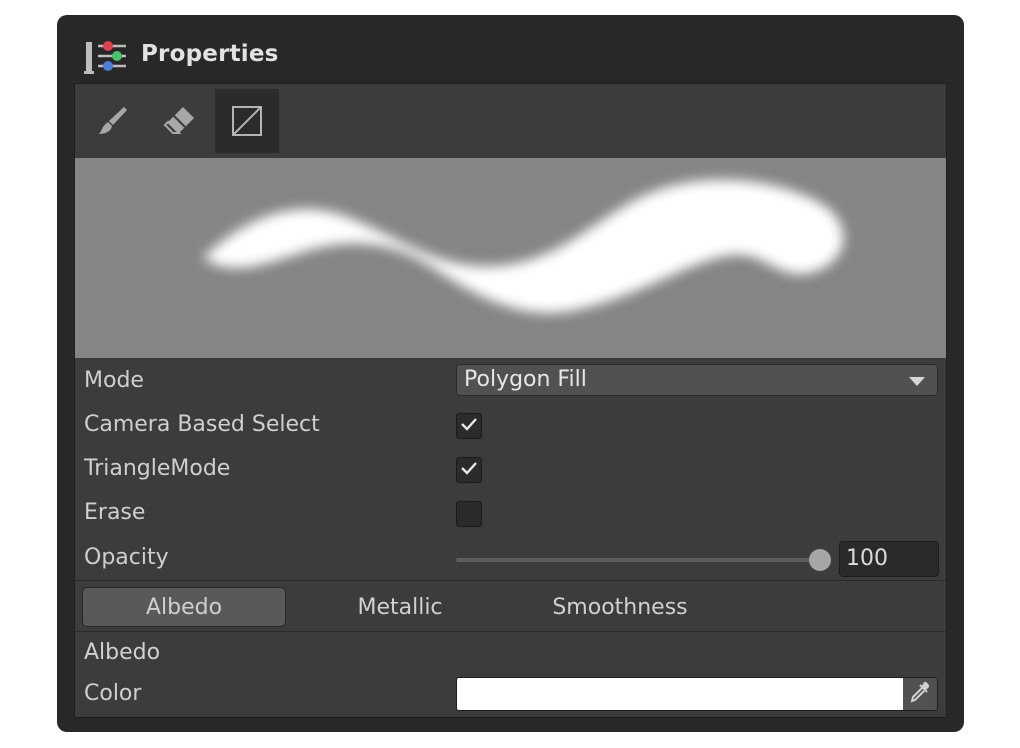 The width and height of the screenshot is (1020, 748). Describe the element at coordinates (202, 424) in the screenshot. I see `camera-based-select-label: Camera Based Select` at that location.